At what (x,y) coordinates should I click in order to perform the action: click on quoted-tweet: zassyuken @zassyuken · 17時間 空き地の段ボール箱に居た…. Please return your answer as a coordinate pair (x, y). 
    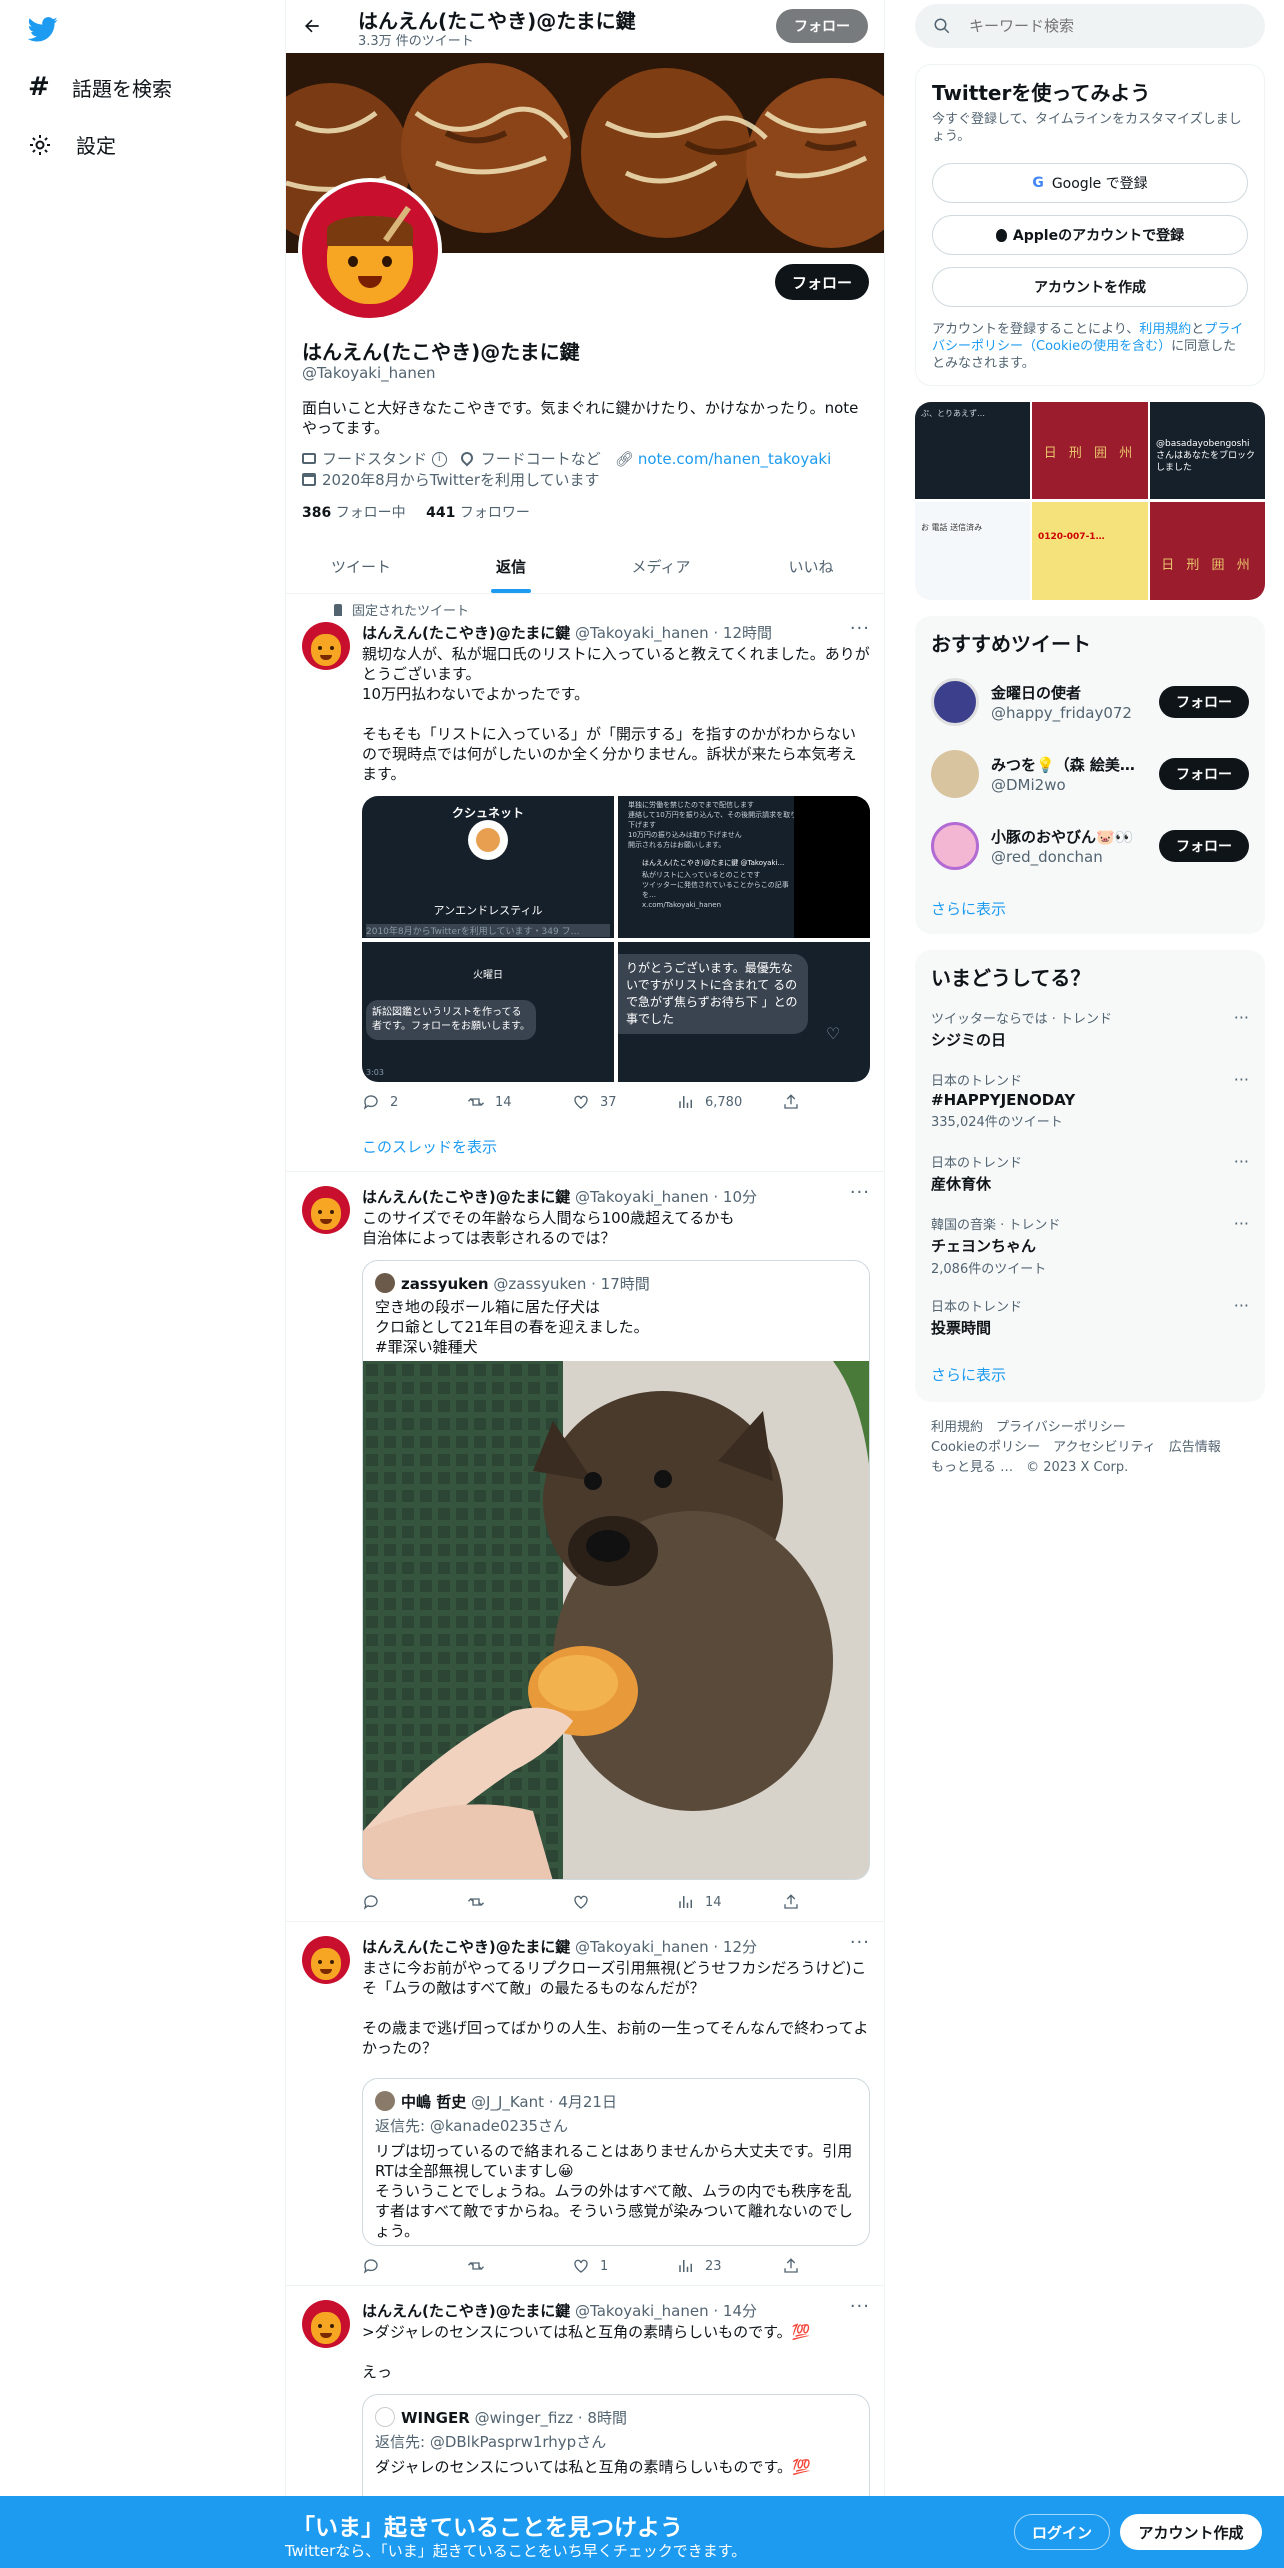
    Looking at the image, I should click on (616, 1570).